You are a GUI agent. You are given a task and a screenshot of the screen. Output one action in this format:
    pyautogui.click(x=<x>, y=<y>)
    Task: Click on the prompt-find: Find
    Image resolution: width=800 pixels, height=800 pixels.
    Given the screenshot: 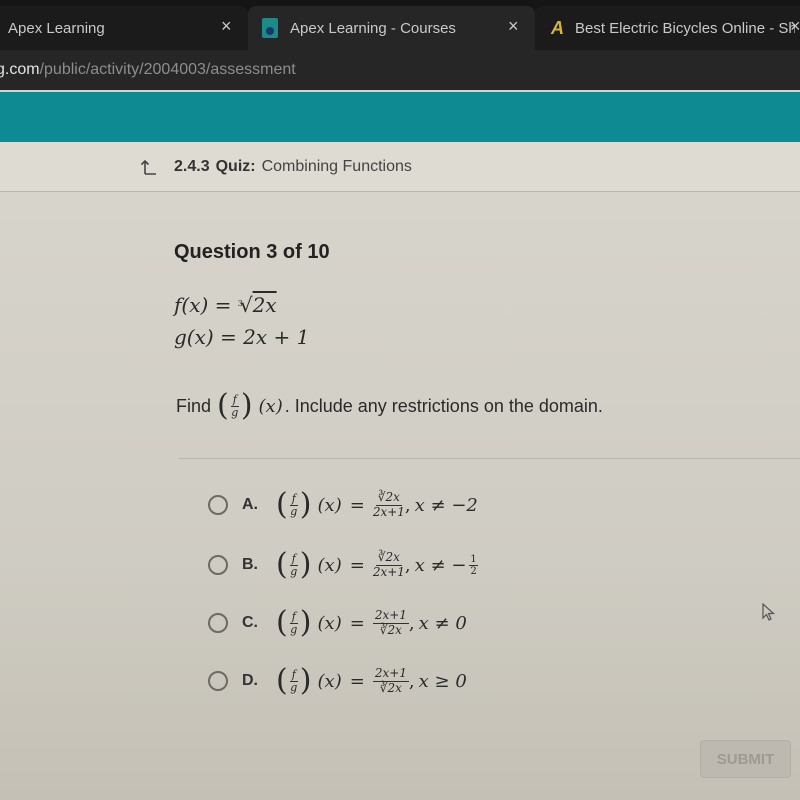 What is the action you would take?
    pyautogui.click(x=194, y=405)
    